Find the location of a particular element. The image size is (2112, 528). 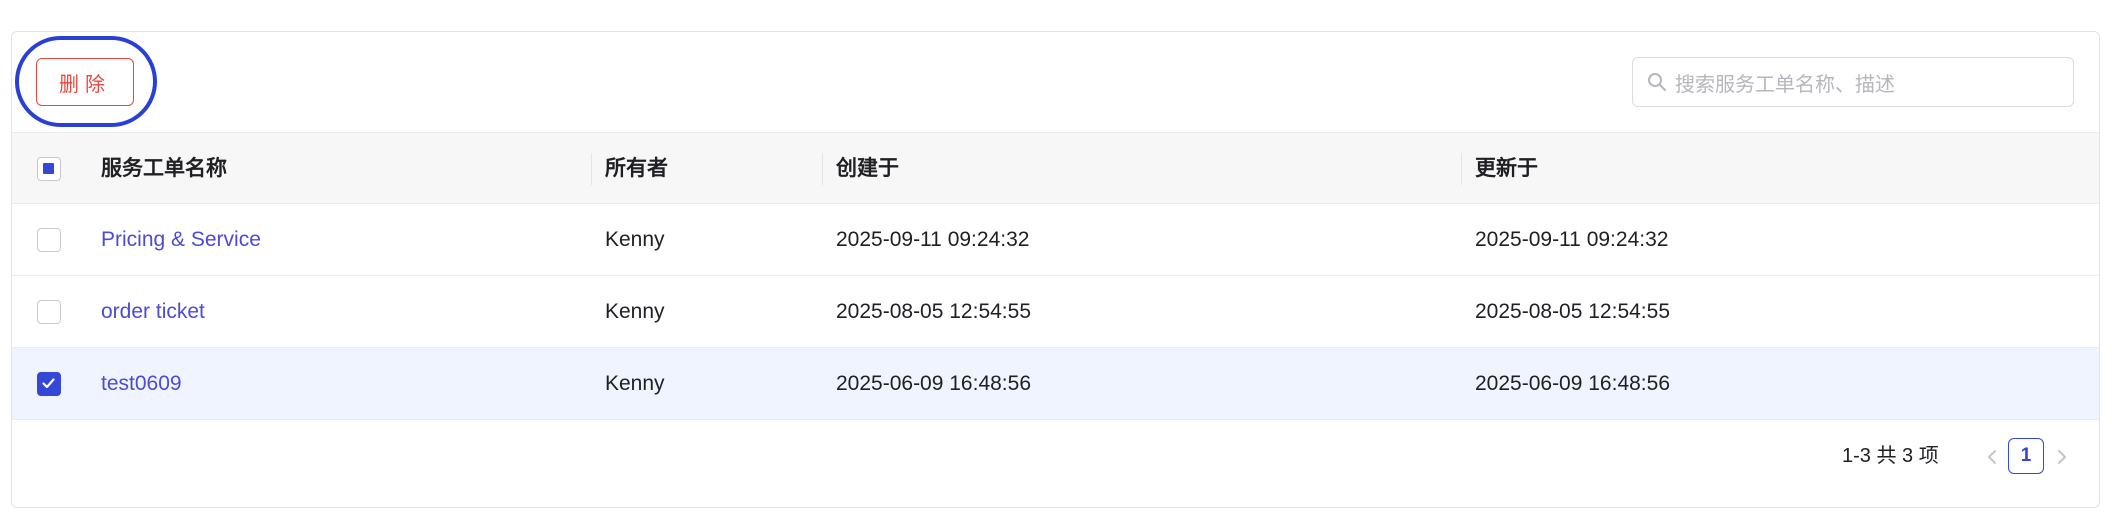

chevron-left-icon is located at coordinates (1992, 457).